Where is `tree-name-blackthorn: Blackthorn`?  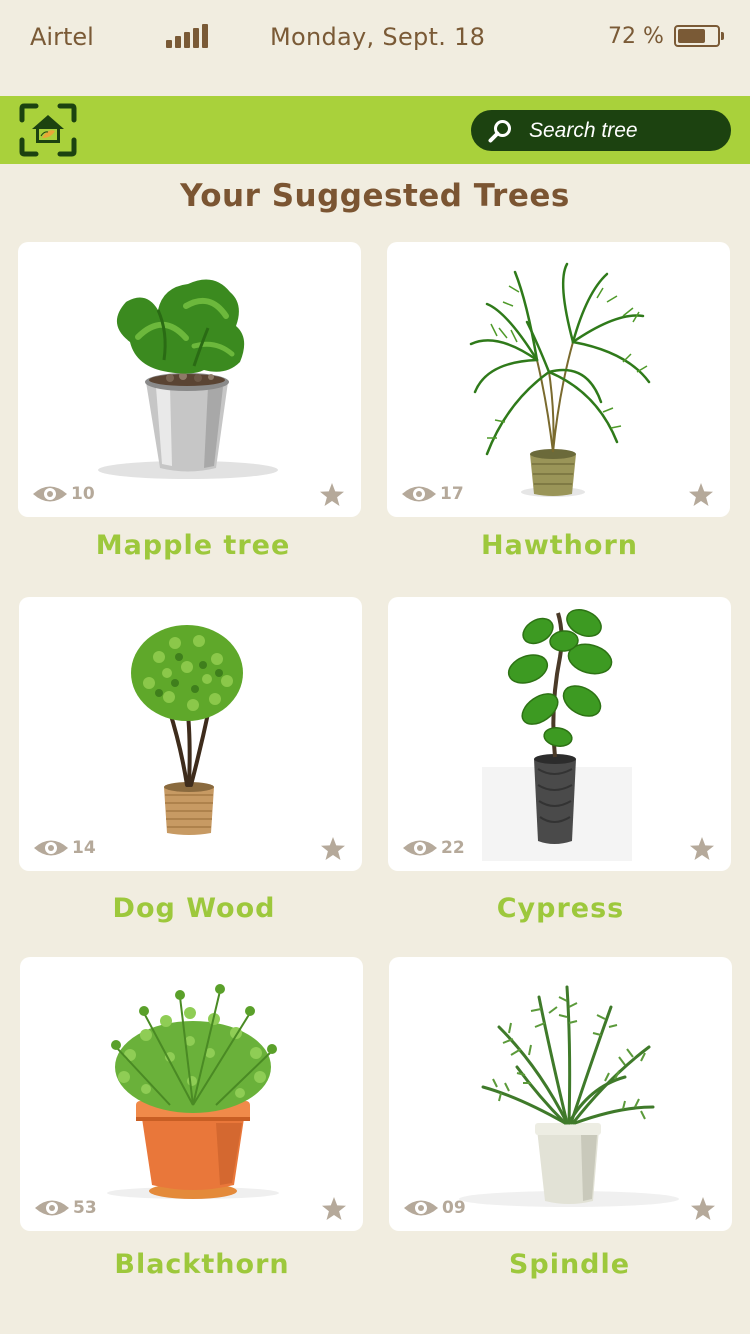
tree-name-blackthorn: Blackthorn is located at coordinates (202, 1264).